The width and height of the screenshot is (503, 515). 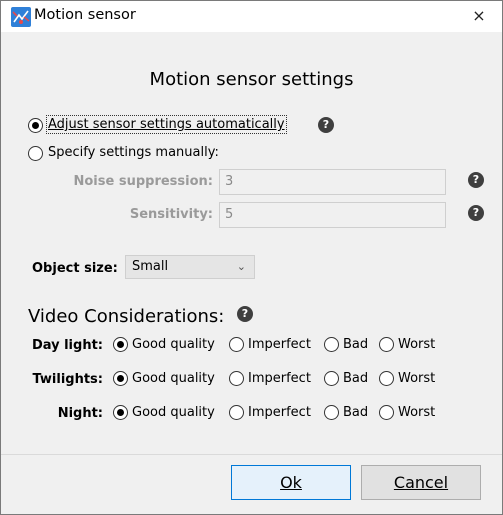 I want to click on auto-mode-text: Adjust sensor settings automatically, so click(x=166, y=124).